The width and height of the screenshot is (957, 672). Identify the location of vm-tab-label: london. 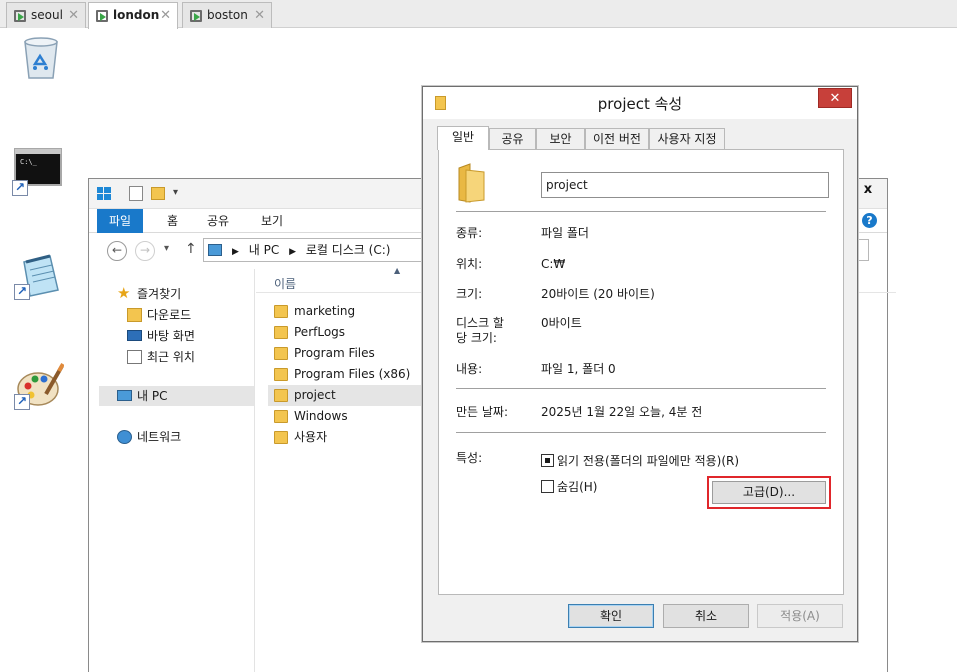
(136, 15).